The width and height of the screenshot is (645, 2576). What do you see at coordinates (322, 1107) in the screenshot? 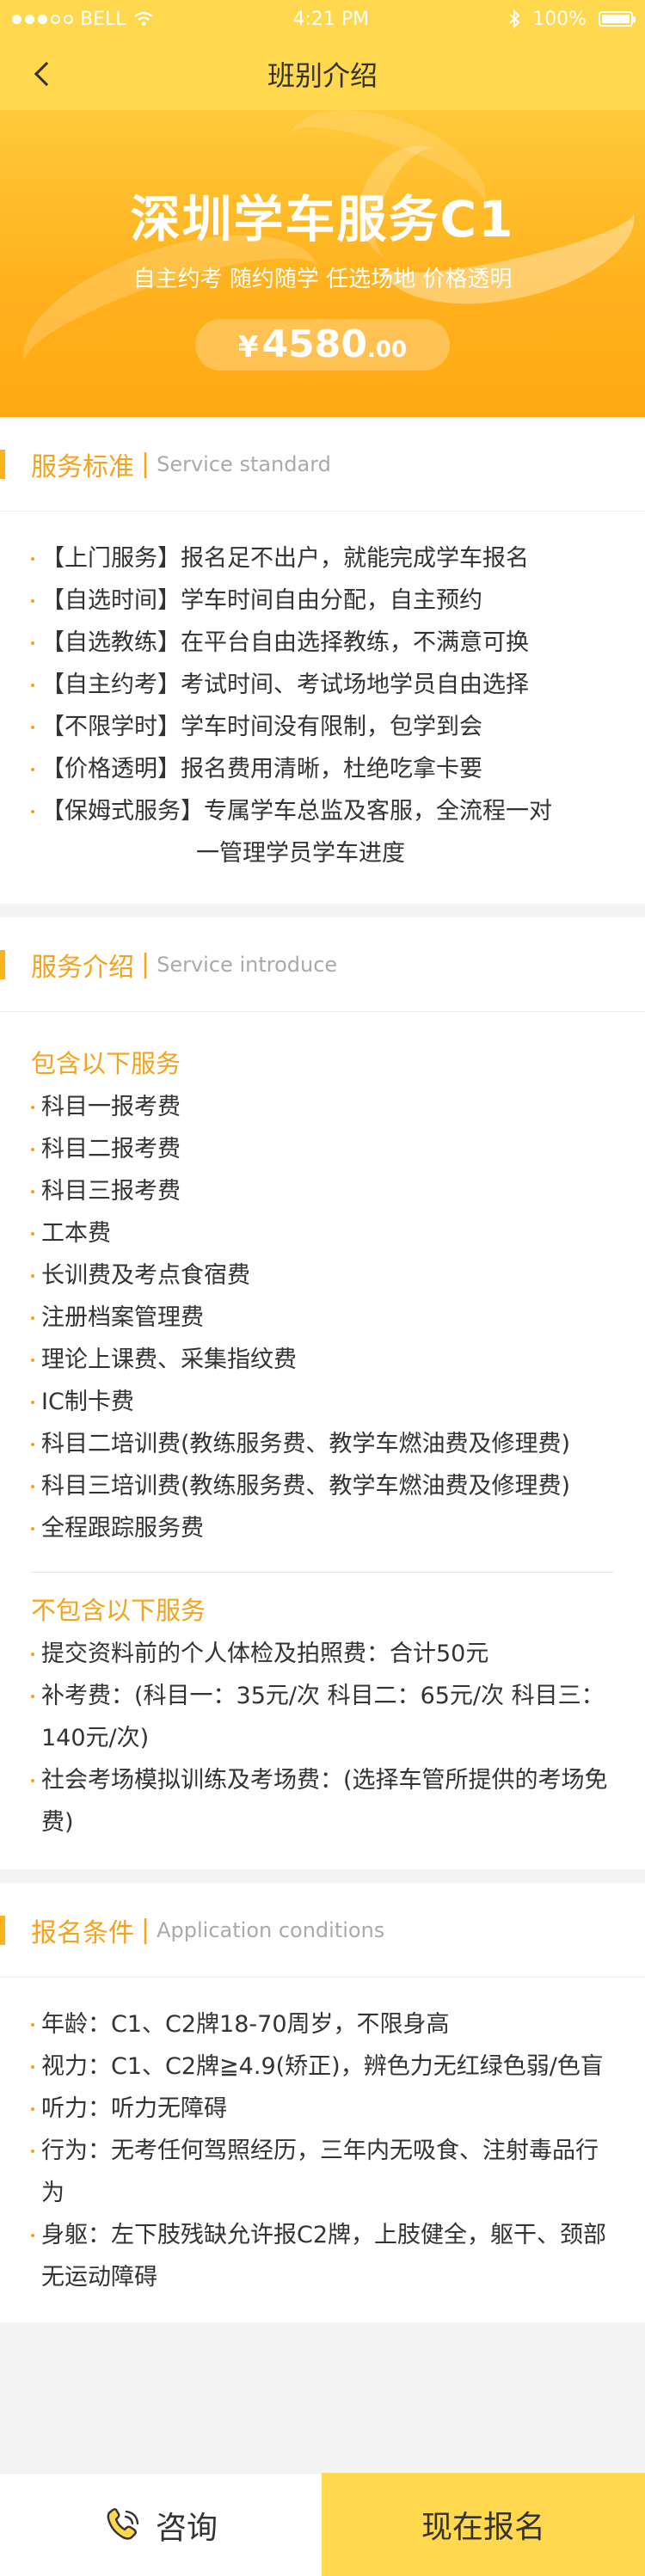
I see `list-item: 科目一报考费` at bounding box center [322, 1107].